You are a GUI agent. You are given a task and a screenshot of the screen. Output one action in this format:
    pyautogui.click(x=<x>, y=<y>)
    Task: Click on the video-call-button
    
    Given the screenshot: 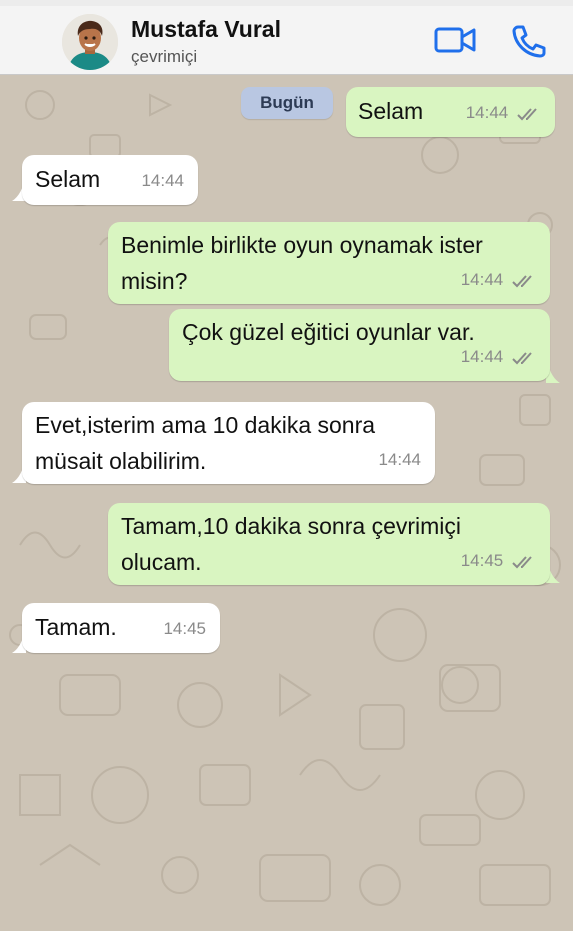 What is the action you would take?
    pyautogui.click(x=456, y=40)
    